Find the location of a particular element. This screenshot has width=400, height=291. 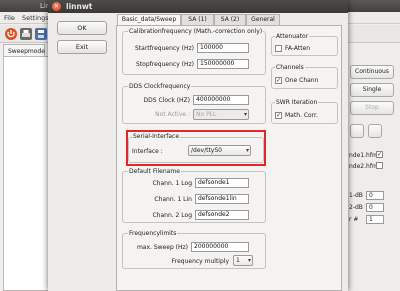

chan1-lin-label: Chann. 1 Lin is located at coordinates (173, 199).